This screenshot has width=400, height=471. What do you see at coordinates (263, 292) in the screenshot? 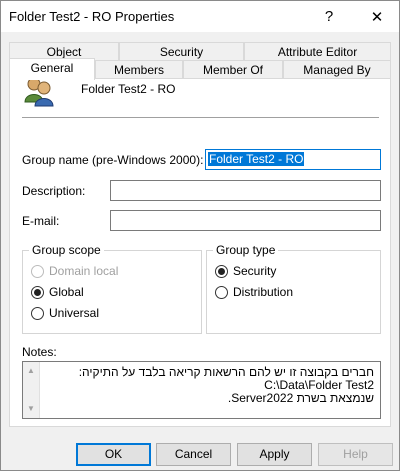
I see `radio-distribution-label: Distribution` at bounding box center [263, 292].